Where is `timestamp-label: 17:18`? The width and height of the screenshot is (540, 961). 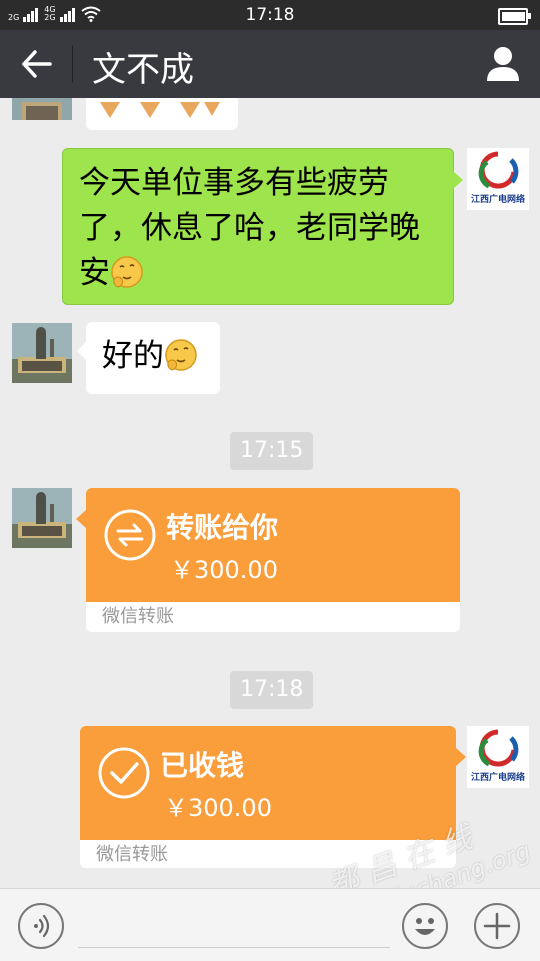
timestamp-label: 17:18 is located at coordinates (272, 690).